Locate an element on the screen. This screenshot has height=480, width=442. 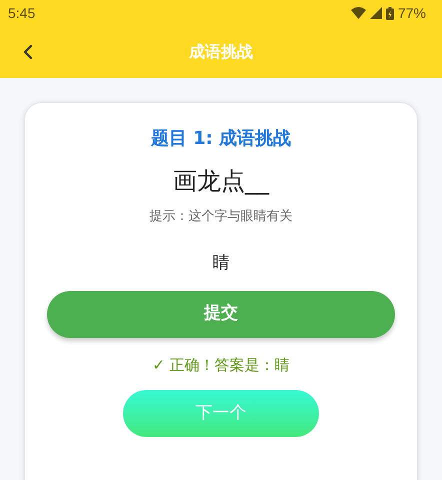
status-time: 5:45 is located at coordinates (22, 13).